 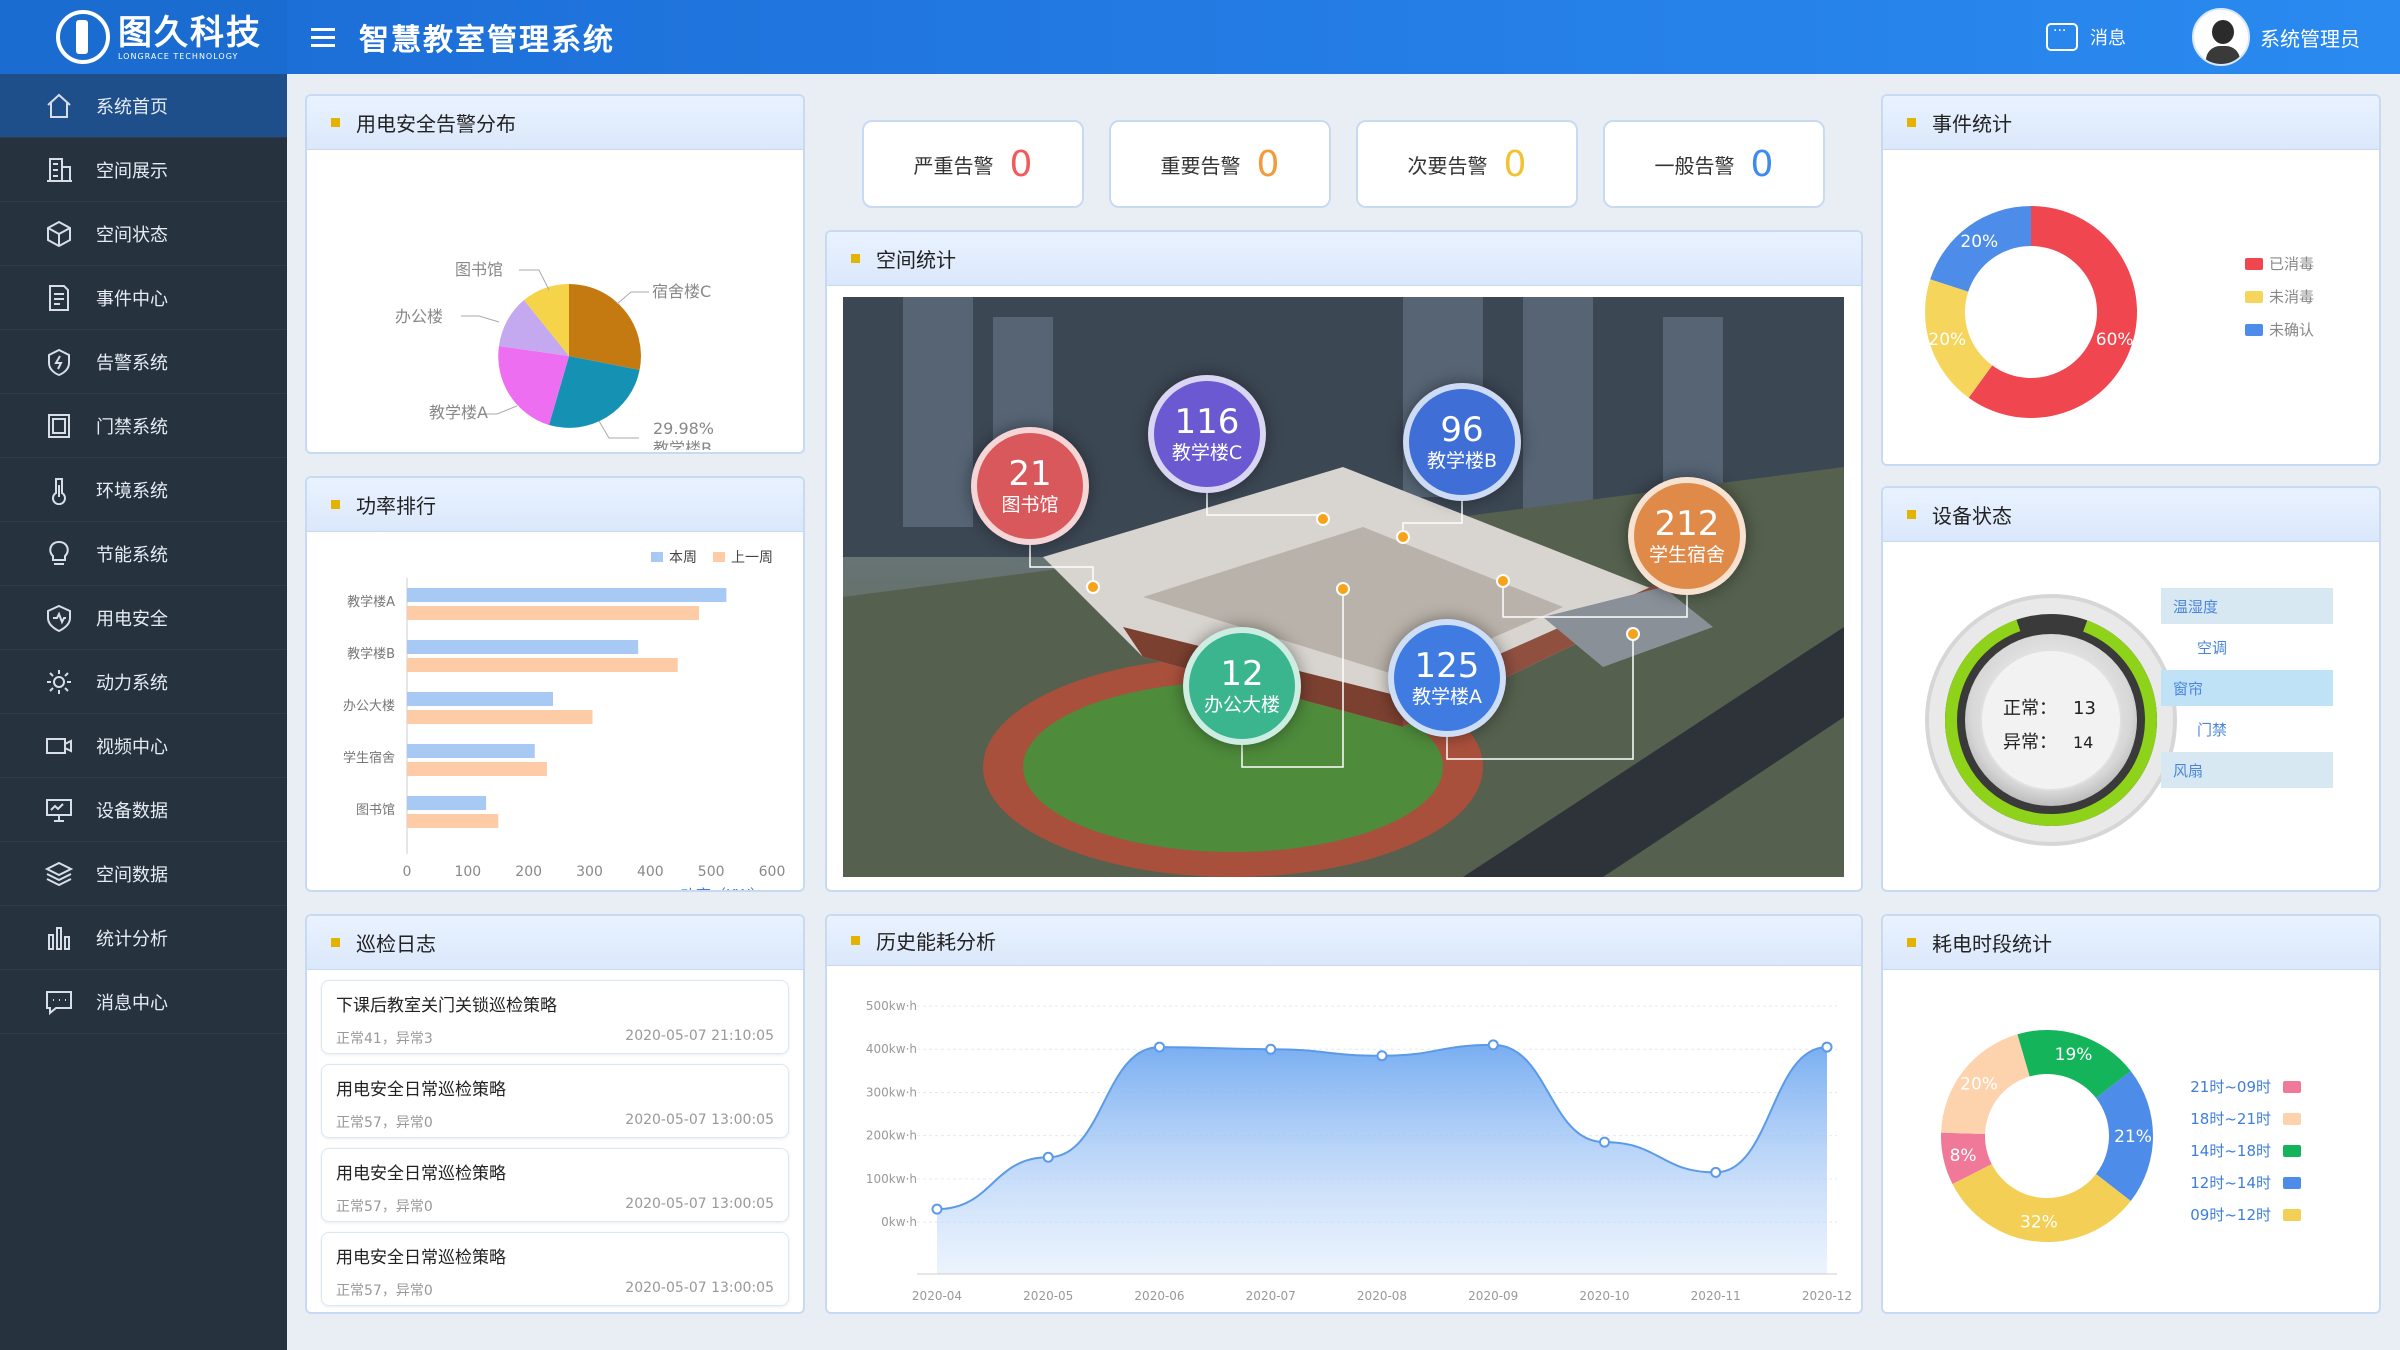 I want to click on device-name: 风扇, so click(x=2188, y=771).